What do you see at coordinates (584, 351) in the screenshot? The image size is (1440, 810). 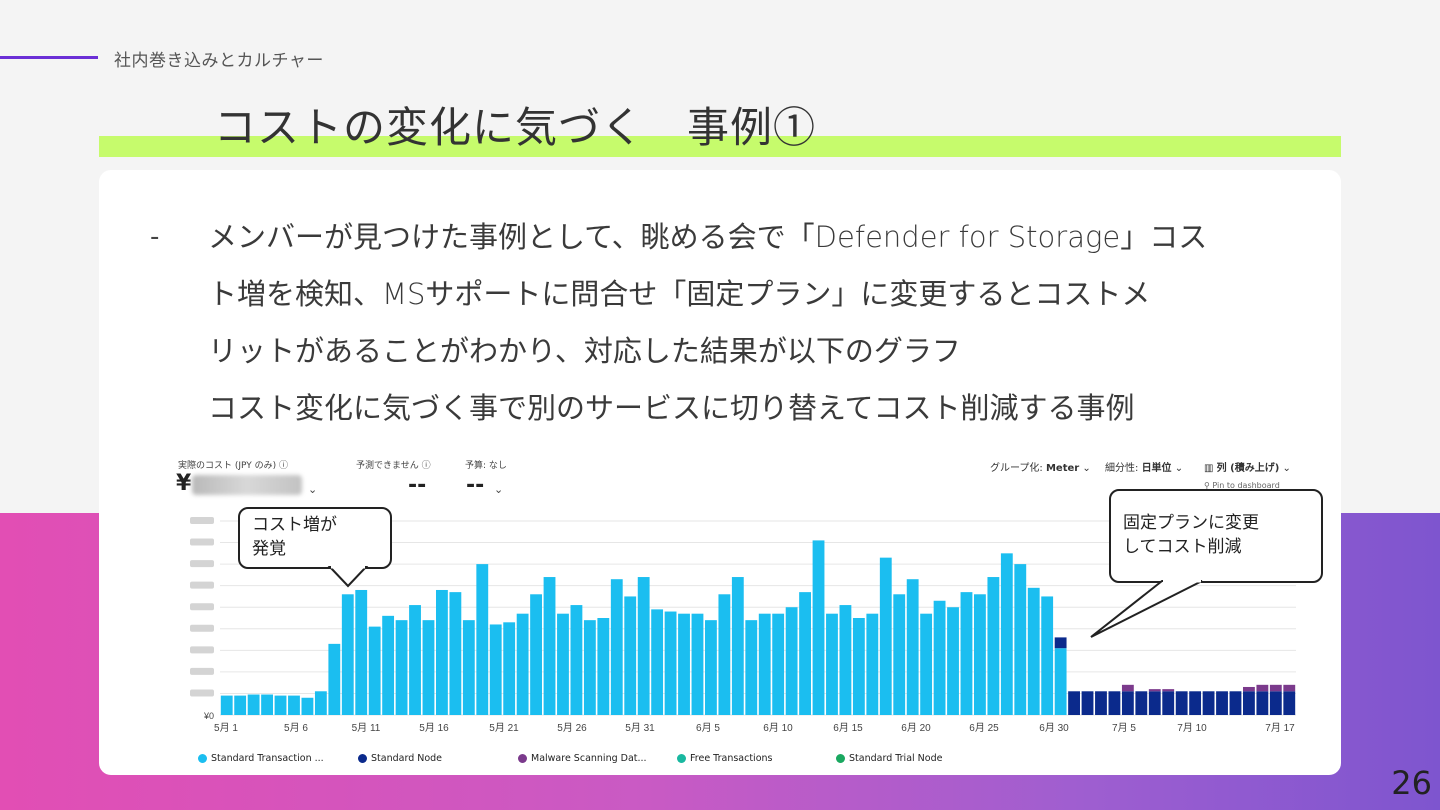 I see `body-line-3: リットがあることがわかり、対応した結果が以下のグラフ` at bounding box center [584, 351].